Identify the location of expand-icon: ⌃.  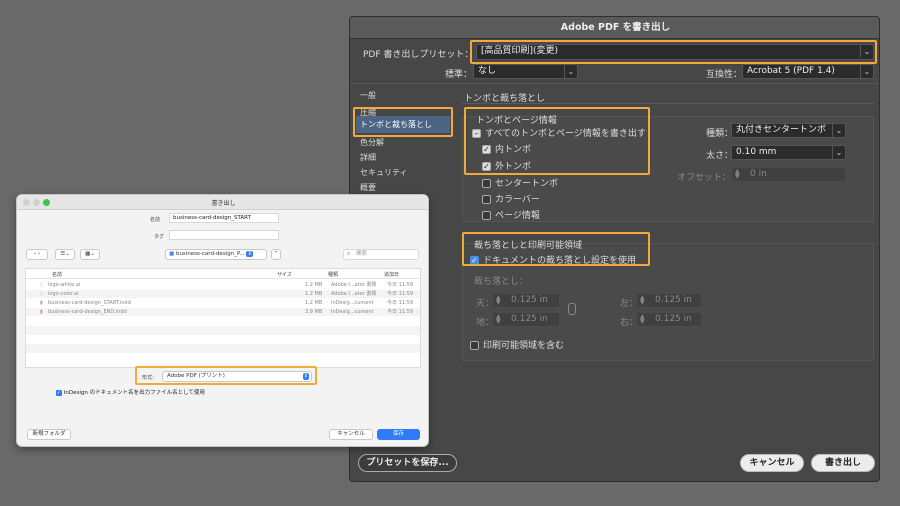
(276, 254).